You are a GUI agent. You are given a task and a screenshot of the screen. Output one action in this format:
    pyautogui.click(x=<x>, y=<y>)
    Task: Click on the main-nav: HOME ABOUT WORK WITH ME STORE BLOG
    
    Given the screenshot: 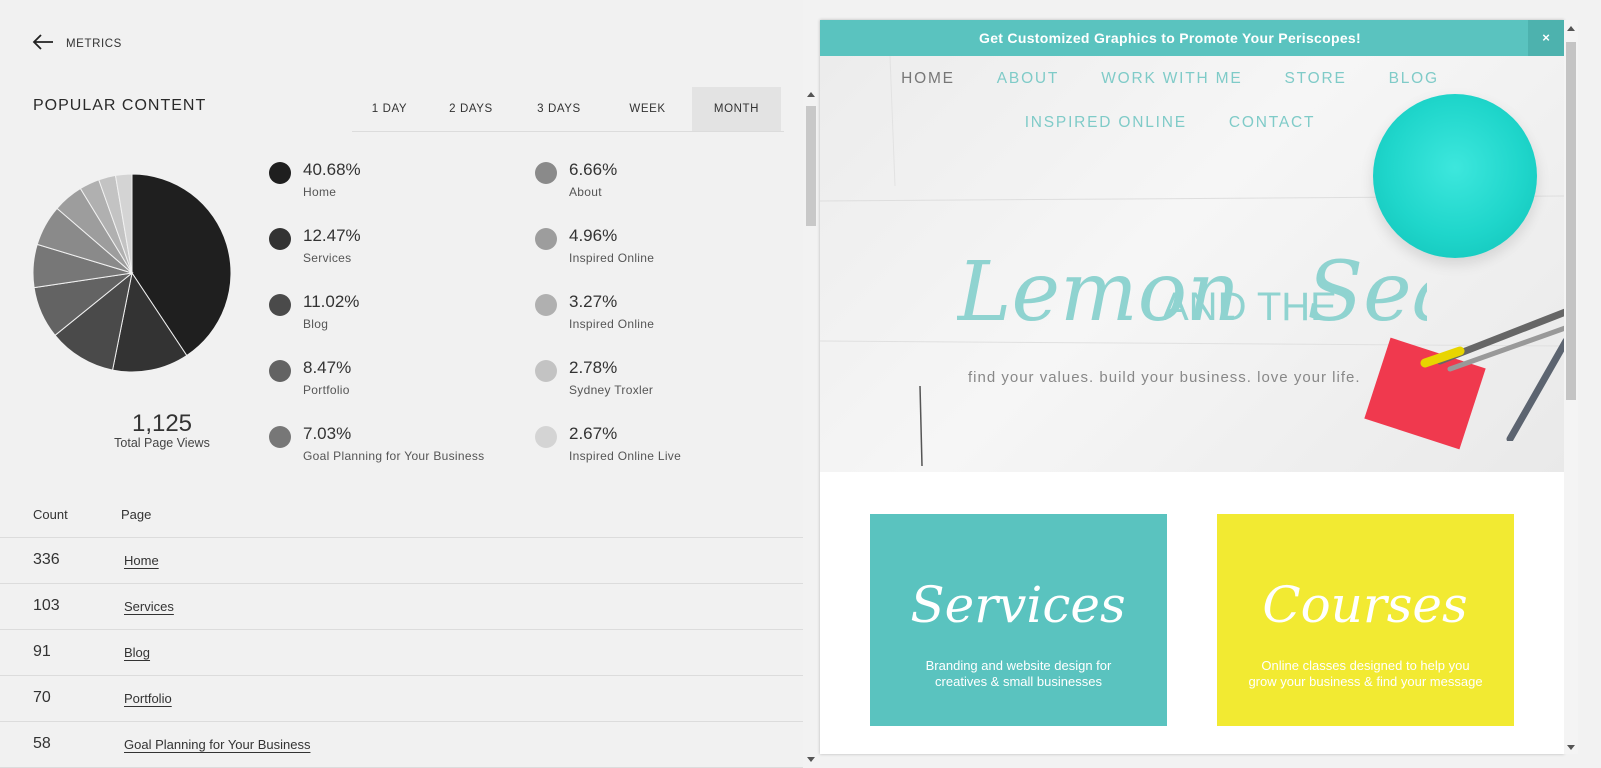 What is the action you would take?
    pyautogui.click(x=1170, y=79)
    